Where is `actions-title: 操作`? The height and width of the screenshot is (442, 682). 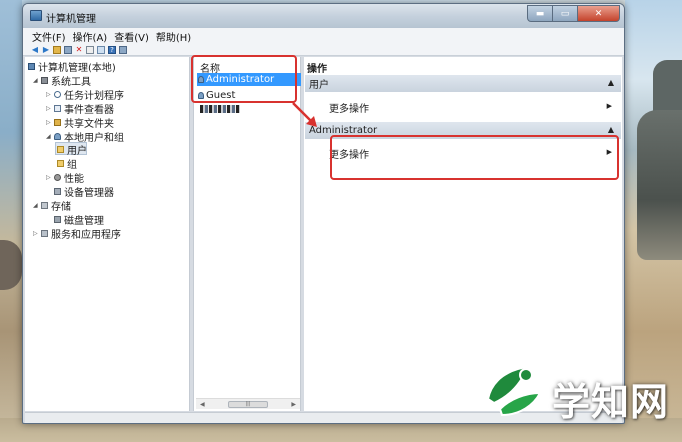
actions-title: 操作 is located at coordinates (317, 69).